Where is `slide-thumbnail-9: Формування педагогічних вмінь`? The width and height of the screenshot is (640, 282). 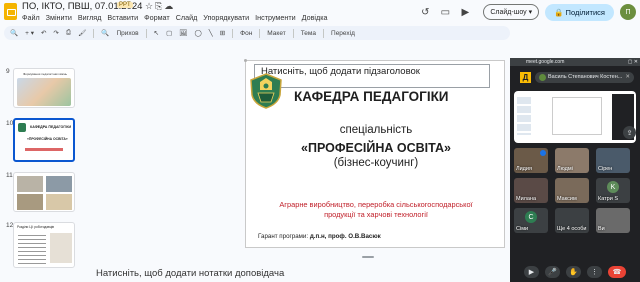
slide-thumbnail-9: Формування педагогічних вмінь is located at coordinates (44, 88).